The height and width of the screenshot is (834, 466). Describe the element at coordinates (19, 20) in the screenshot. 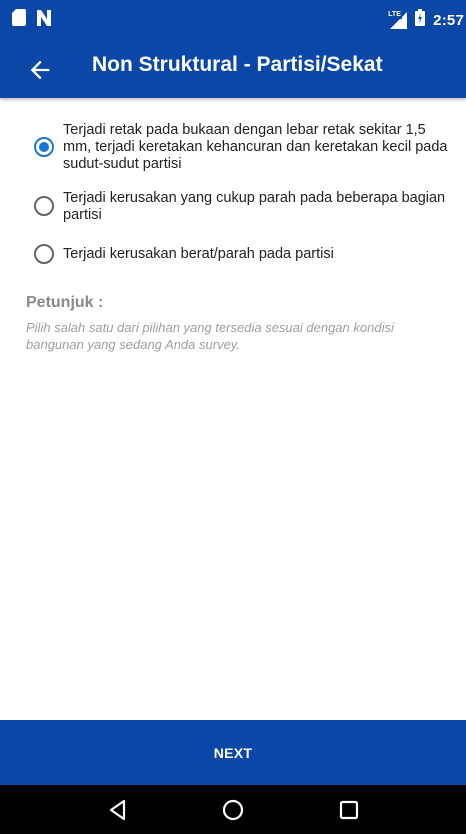

I see `sim-card-icon` at that location.